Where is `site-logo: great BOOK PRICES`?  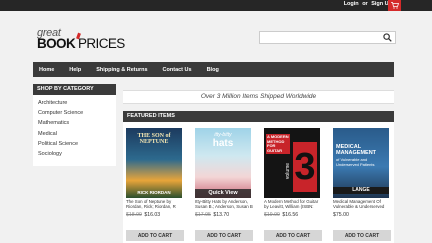
site-logo: great BOOK PRICES is located at coordinates (83, 39).